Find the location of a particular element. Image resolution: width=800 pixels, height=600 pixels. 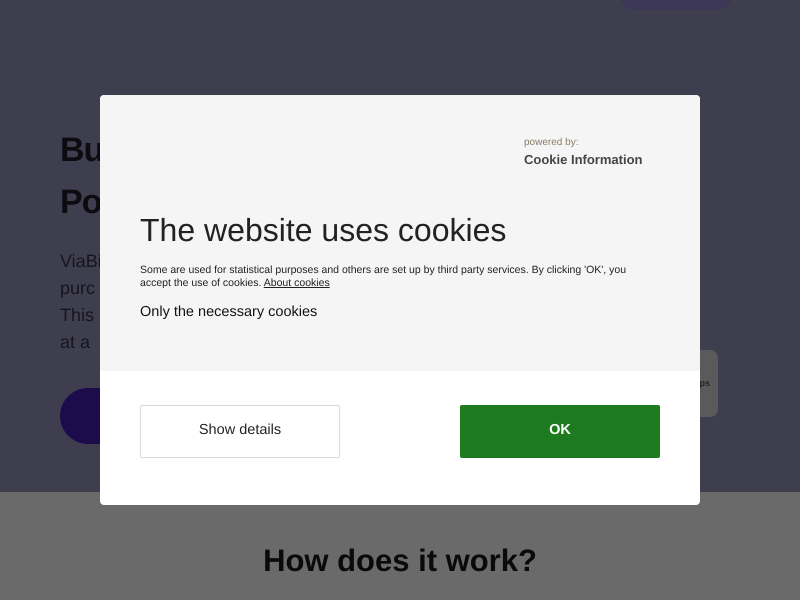

side-card-text: ps is located at coordinates (704, 383).